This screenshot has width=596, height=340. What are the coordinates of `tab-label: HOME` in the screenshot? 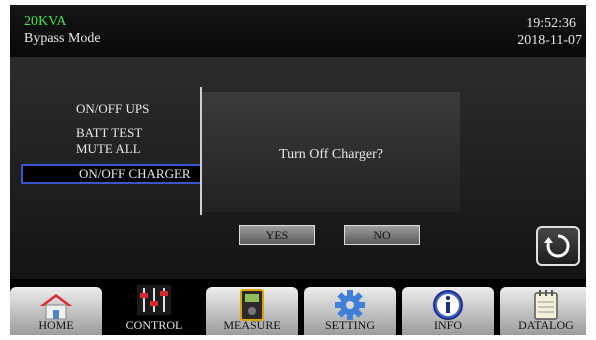 It's located at (56, 325).